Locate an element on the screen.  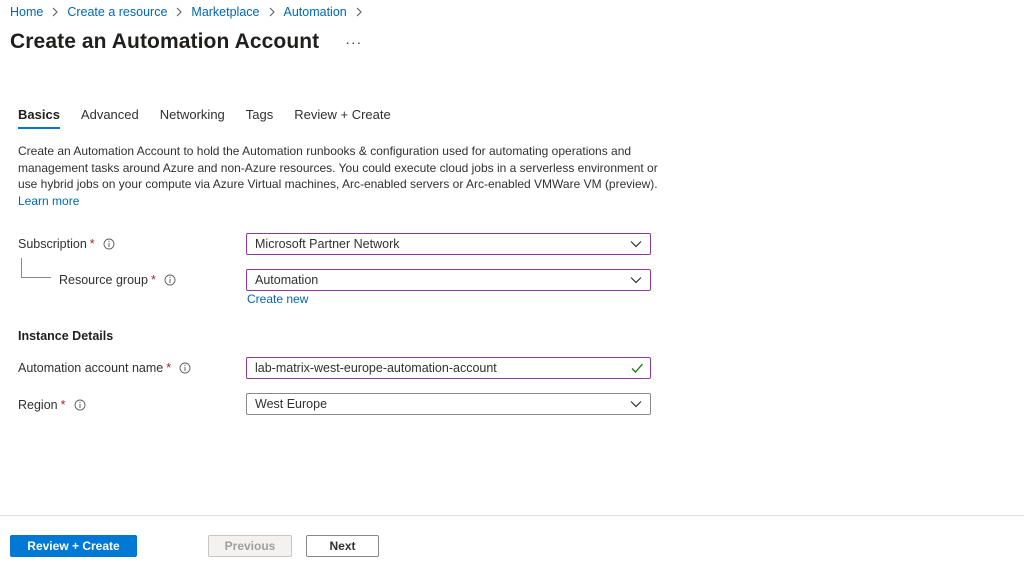
review-create-button: Review + Create is located at coordinates (73, 546).